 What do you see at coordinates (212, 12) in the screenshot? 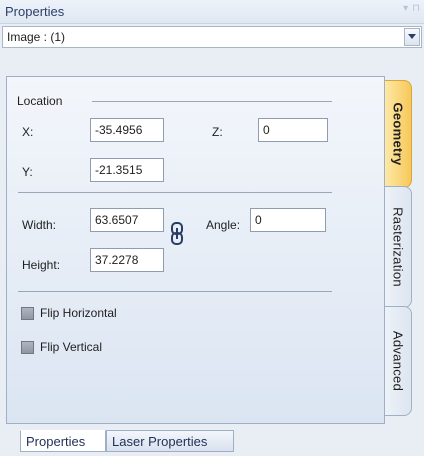
I see `properties-titlebar: Properties ▾ ⊓` at bounding box center [212, 12].